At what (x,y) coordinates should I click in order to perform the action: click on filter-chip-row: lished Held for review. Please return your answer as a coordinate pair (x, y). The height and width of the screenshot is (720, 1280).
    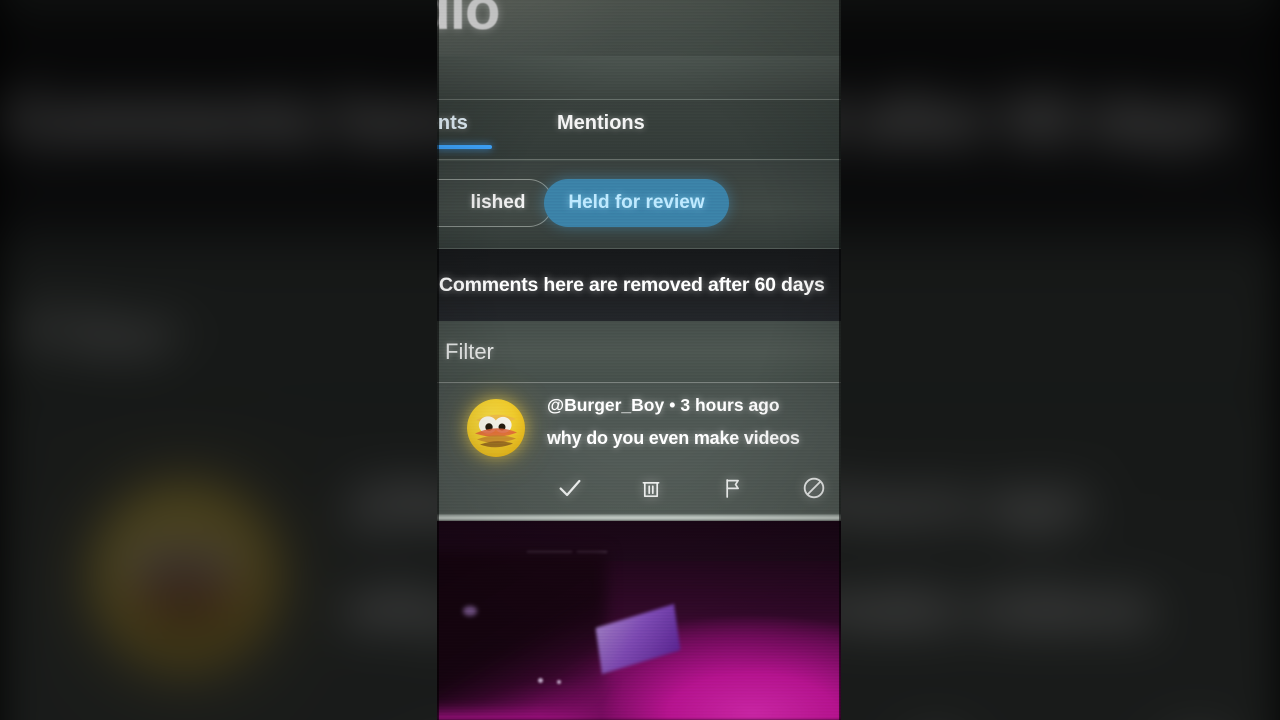
    Looking at the image, I should click on (639, 205).